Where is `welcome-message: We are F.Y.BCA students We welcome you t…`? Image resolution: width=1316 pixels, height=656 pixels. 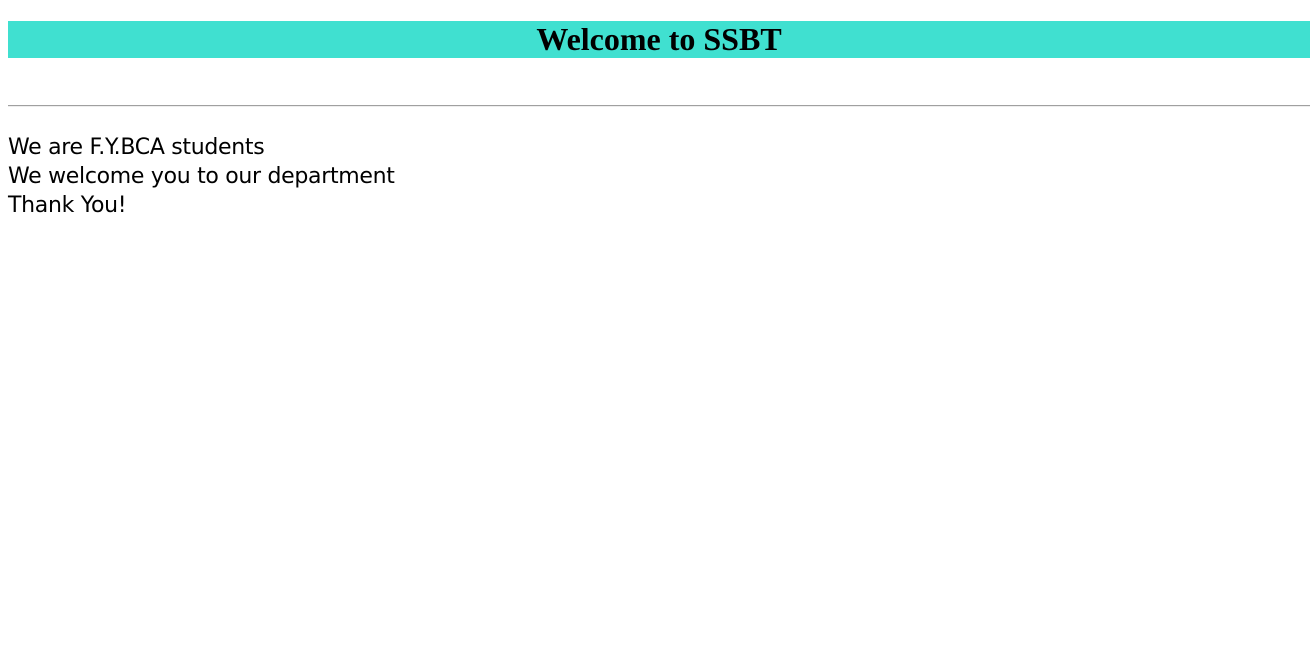 welcome-message: We are F.Y.BCA students We welcome you t… is located at coordinates (201, 176).